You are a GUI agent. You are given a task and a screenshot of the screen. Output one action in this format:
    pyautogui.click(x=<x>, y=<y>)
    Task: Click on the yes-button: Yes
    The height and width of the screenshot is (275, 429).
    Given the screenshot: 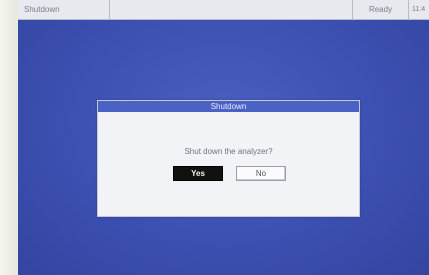 What is the action you would take?
    pyautogui.click(x=198, y=173)
    